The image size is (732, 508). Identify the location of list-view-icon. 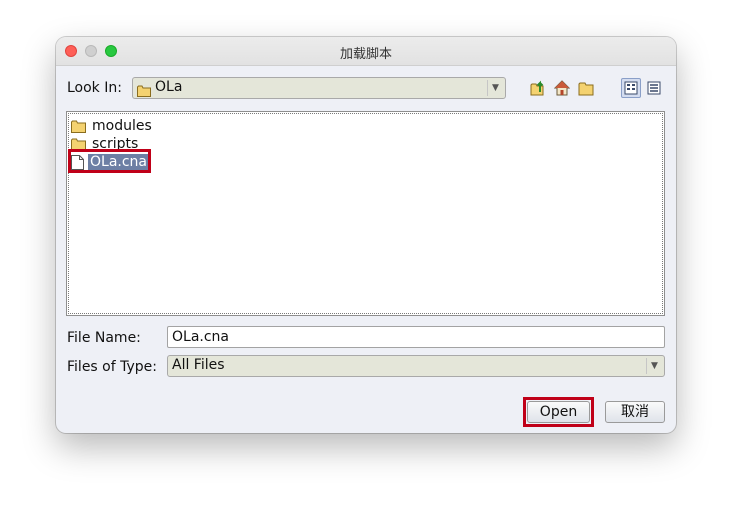
(631, 88).